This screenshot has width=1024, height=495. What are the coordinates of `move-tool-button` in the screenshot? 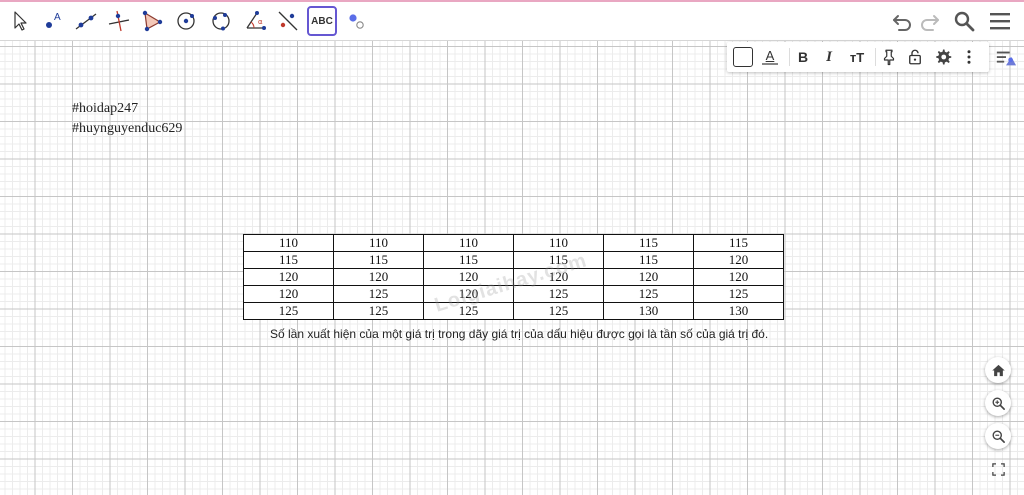 It's located at (20, 21).